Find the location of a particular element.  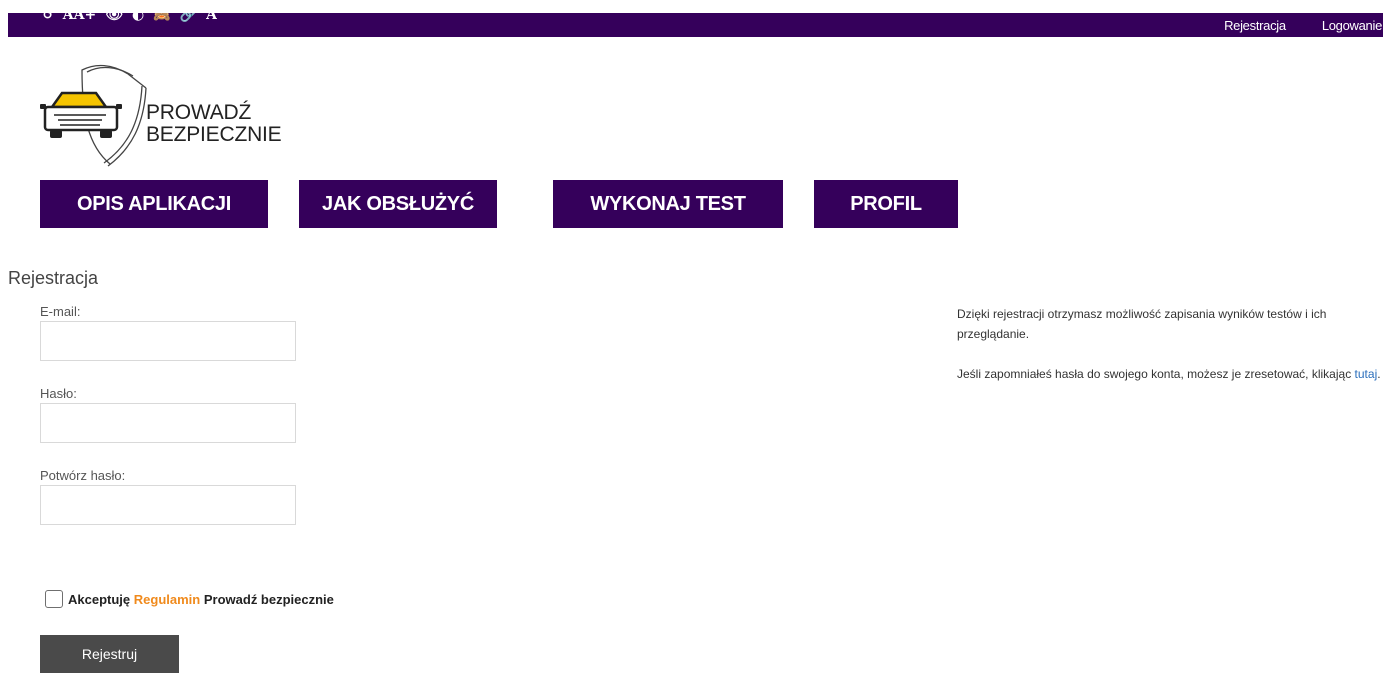

eye-slash-icon: 🙈 is located at coordinates (161, 18).